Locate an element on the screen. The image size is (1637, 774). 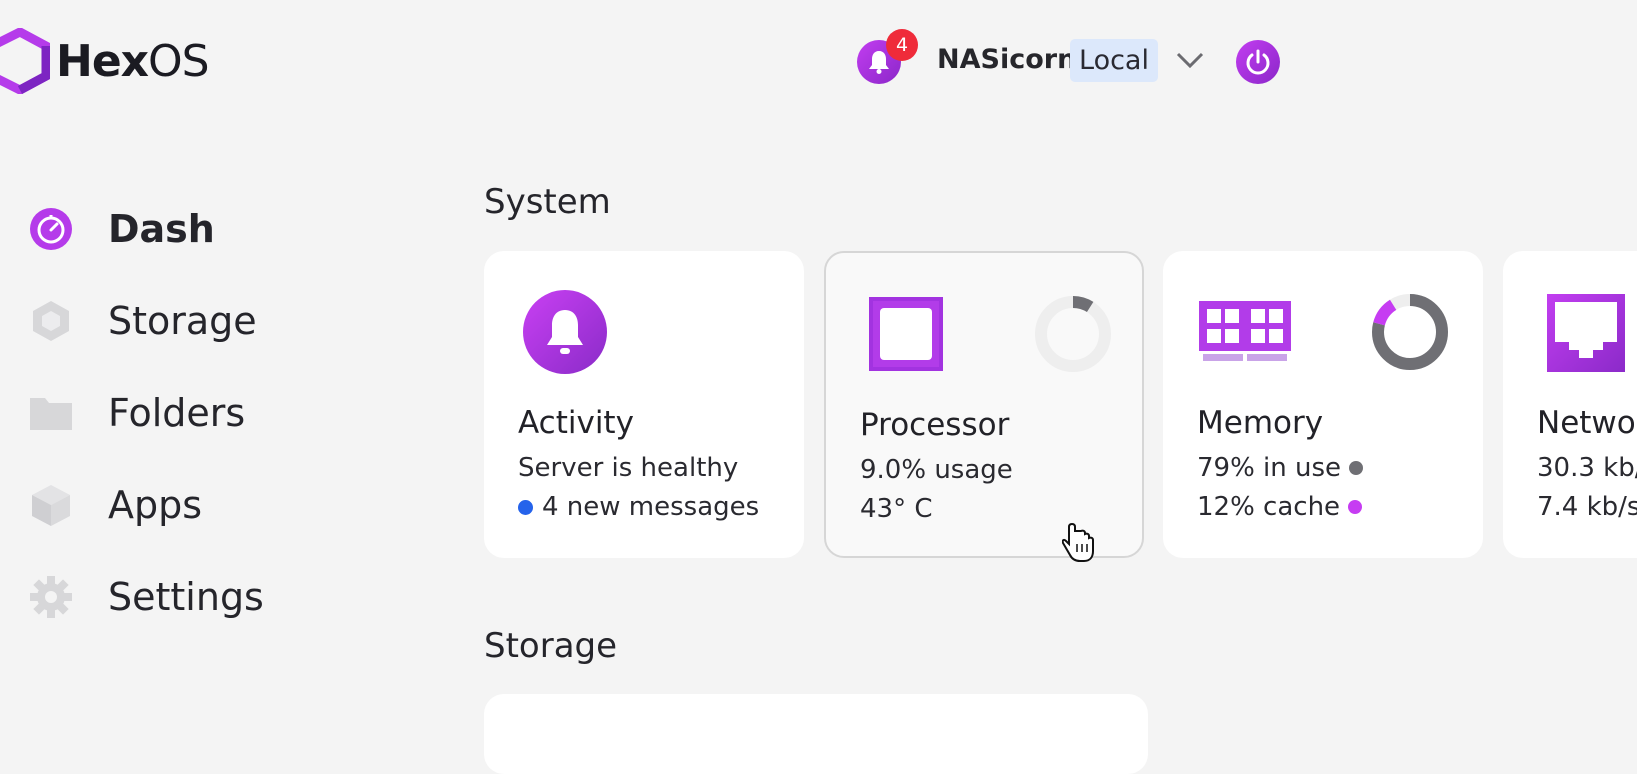
unread-dot-icon is located at coordinates (525, 507).